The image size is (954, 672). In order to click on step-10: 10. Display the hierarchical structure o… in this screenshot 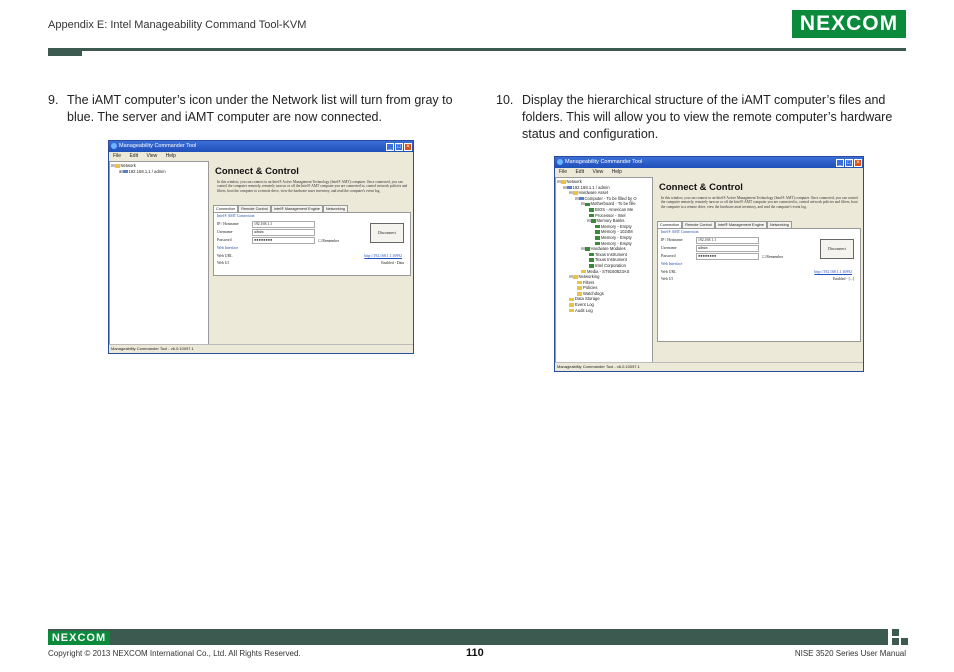, I will do `click(701, 117)`.